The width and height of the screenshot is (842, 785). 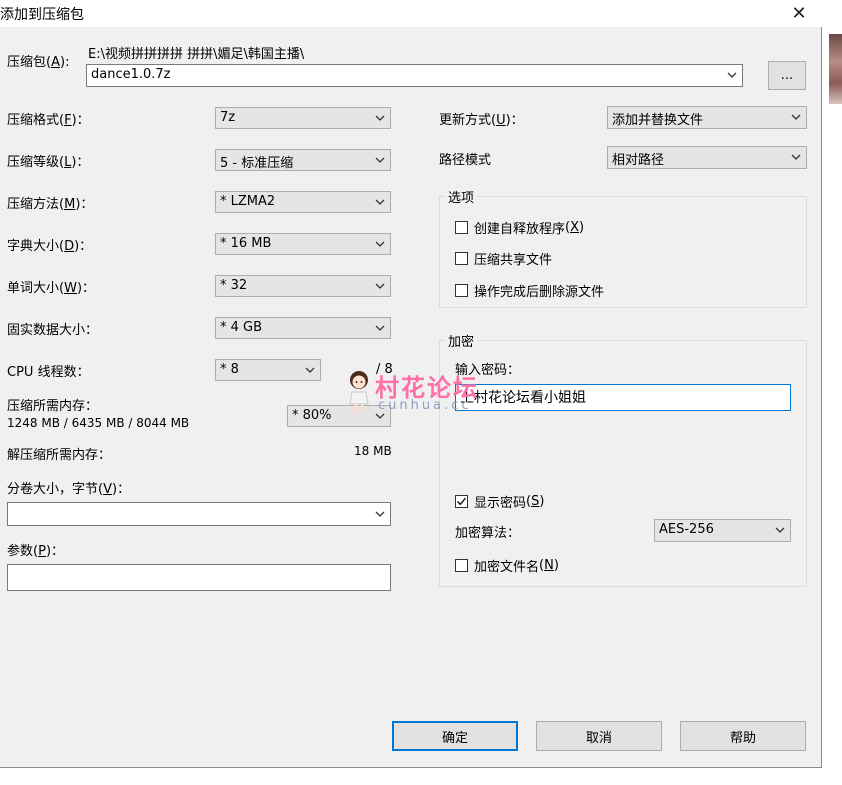 What do you see at coordinates (461, 340) in the screenshot?
I see `encryption-group-title: 加密` at bounding box center [461, 340].